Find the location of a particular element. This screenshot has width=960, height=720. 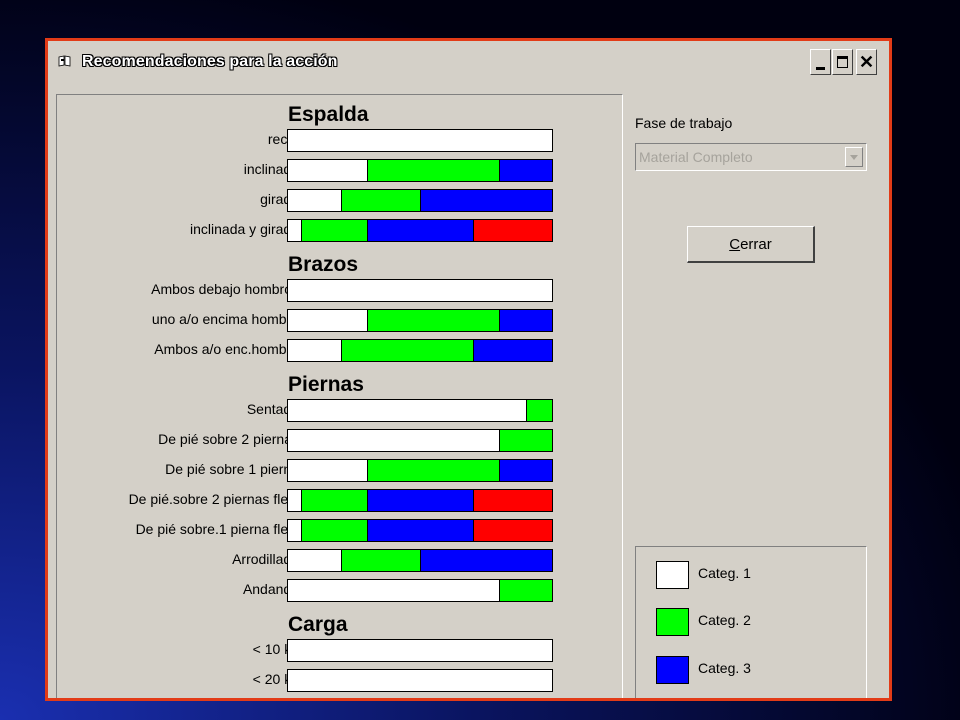

row-label: uno a/o encima hombro is located at coordinates (225, 319).